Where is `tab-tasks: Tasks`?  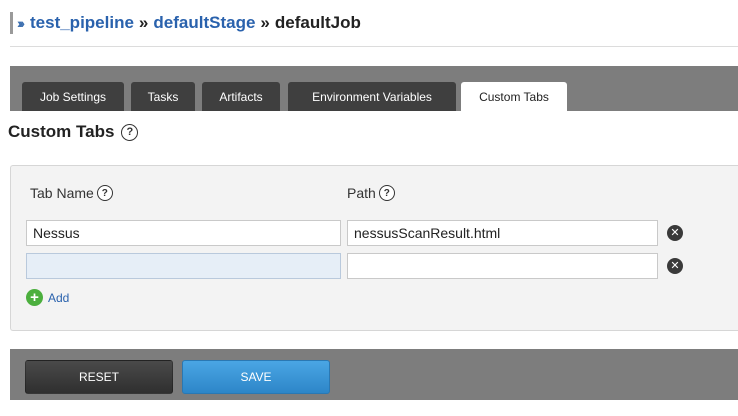 tab-tasks: Tasks is located at coordinates (163, 96).